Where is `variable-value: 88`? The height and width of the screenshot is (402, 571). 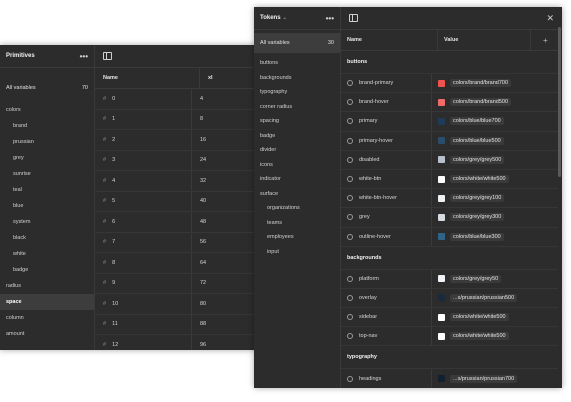
variable-value: 88 is located at coordinates (198, 324).